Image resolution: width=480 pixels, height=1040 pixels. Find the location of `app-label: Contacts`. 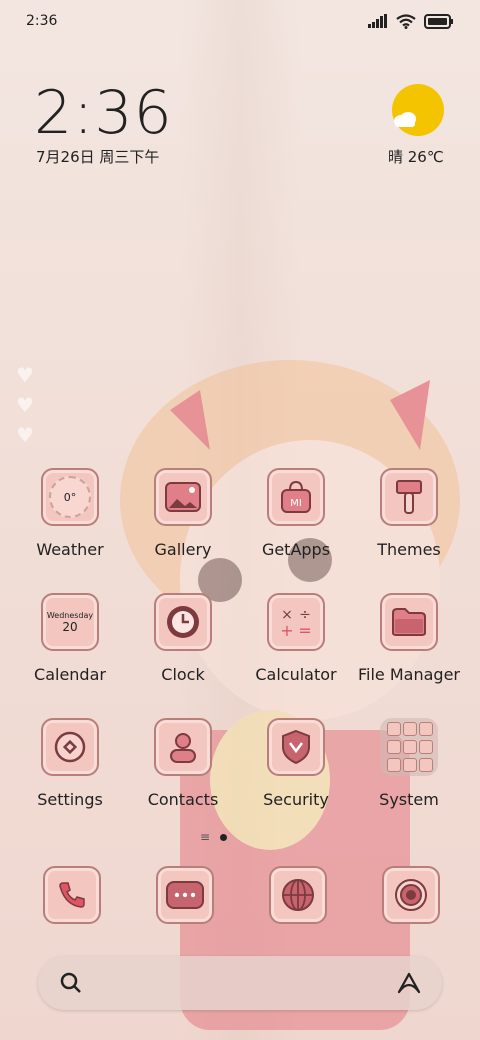

app-label: Contacts is located at coordinates (183, 799).